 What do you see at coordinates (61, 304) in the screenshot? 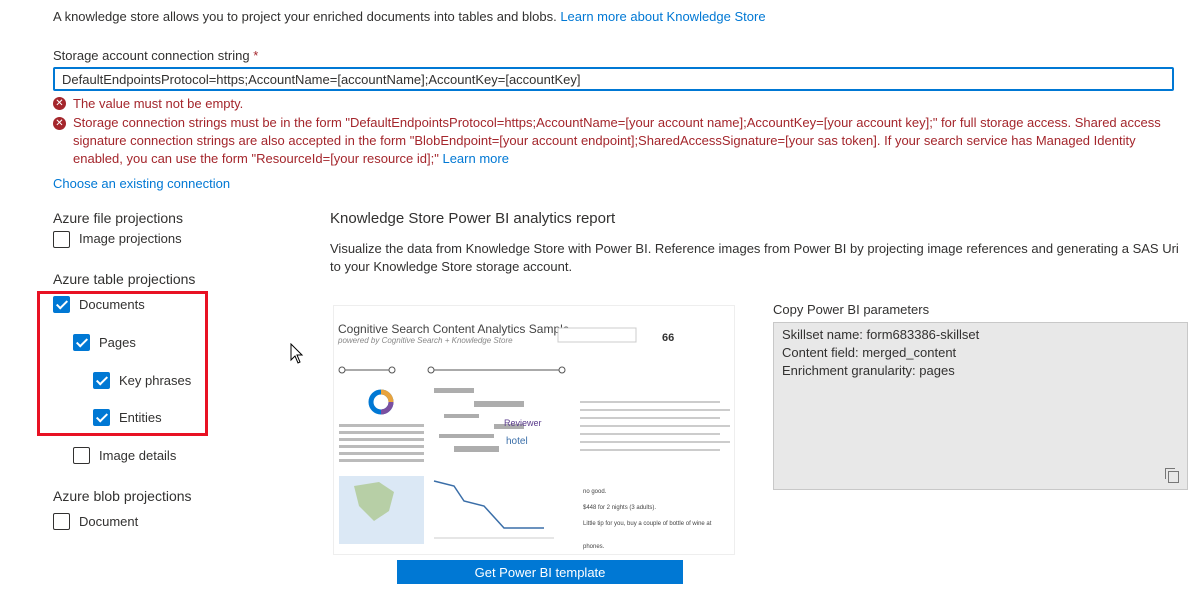
I see `documents-checkbox` at bounding box center [61, 304].